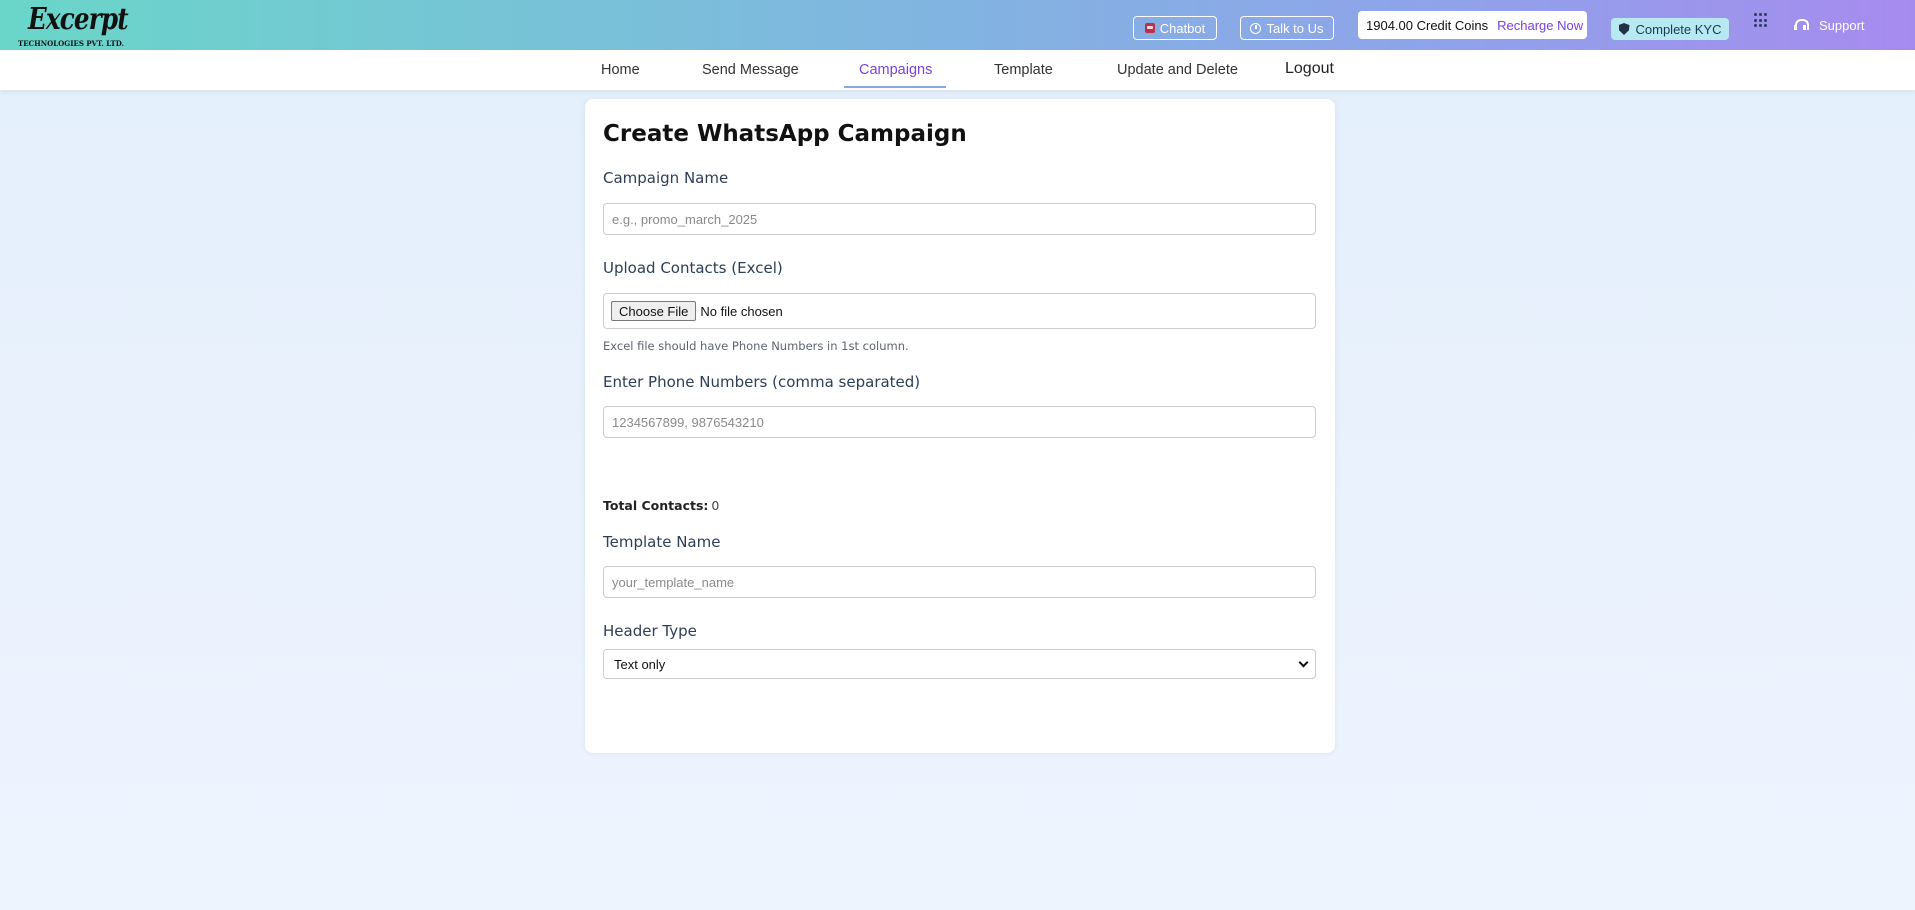  What do you see at coordinates (959, 422) in the screenshot?
I see `phone-numbers-input` at bounding box center [959, 422].